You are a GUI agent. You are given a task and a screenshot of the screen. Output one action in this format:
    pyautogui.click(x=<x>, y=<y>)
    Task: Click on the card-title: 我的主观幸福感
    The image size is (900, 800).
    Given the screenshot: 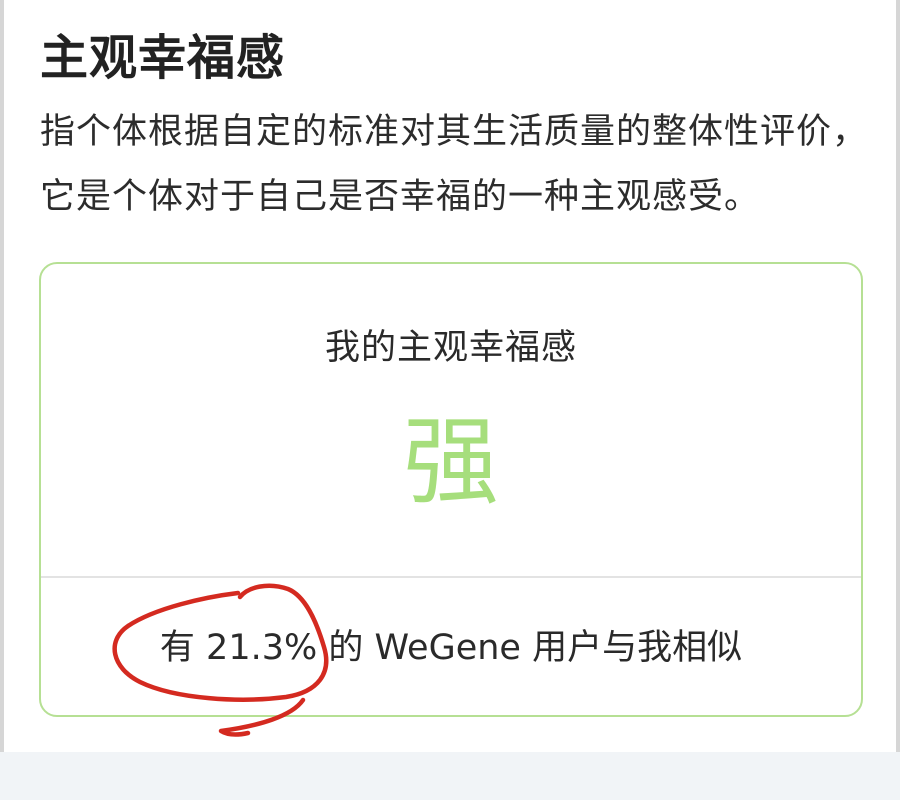 What is the action you would take?
    pyautogui.click(x=450, y=348)
    